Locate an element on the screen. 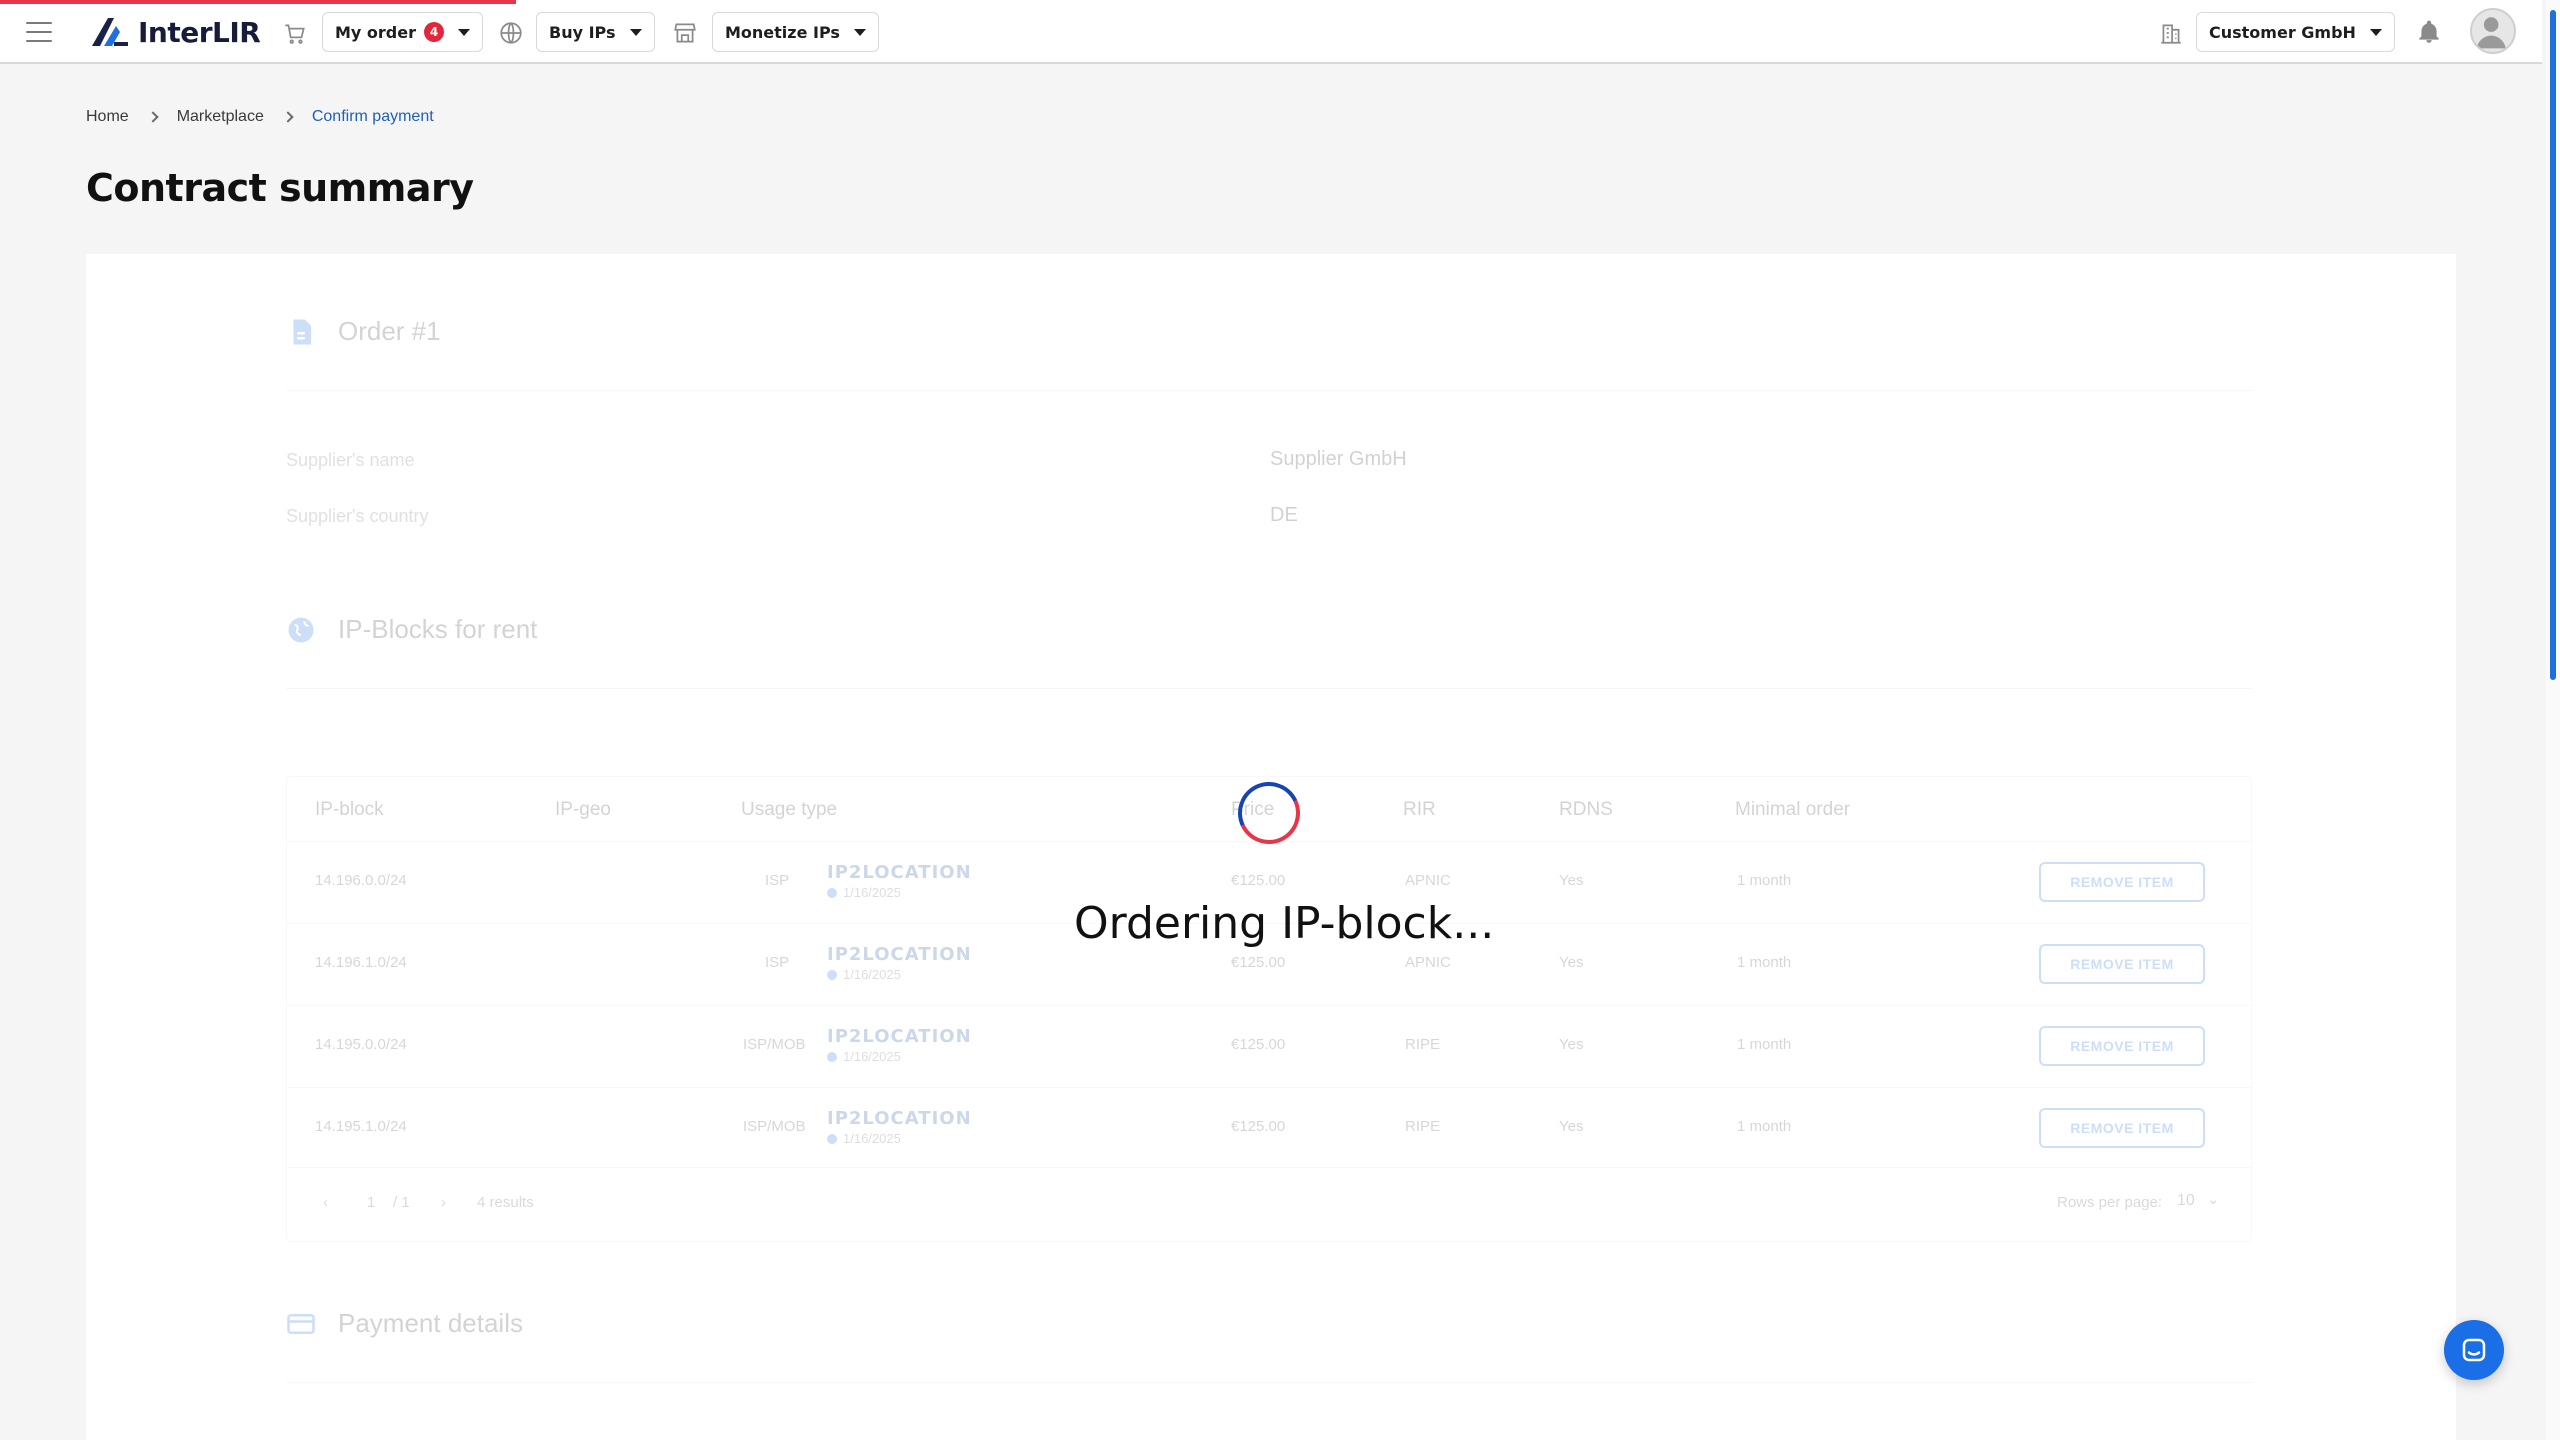 Image resolution: width=2560 pixels, height=1440 pixels. results-count: 4 results is located at coordinates (505, 1202).